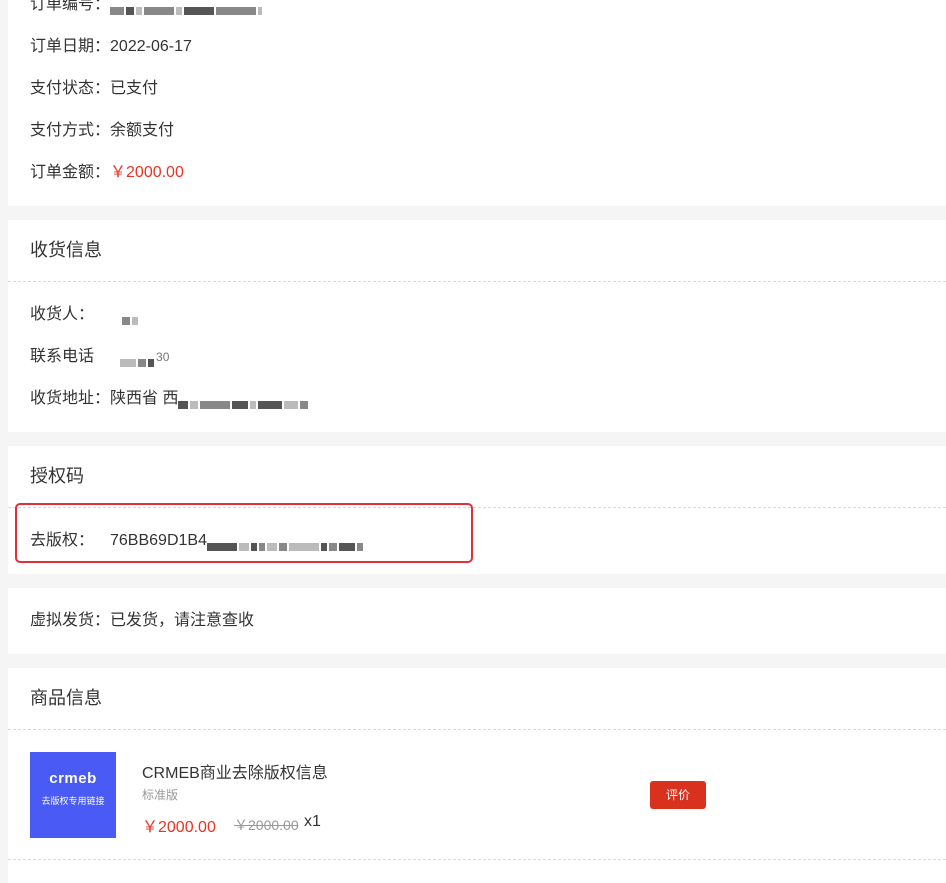 This screenshot has width=946, height=883. What do you see at coordinates (73, 795) in the screenshot?
I see `product-thumbnail: crmeb 去版权专用链接` at bounding box center [73, 795].